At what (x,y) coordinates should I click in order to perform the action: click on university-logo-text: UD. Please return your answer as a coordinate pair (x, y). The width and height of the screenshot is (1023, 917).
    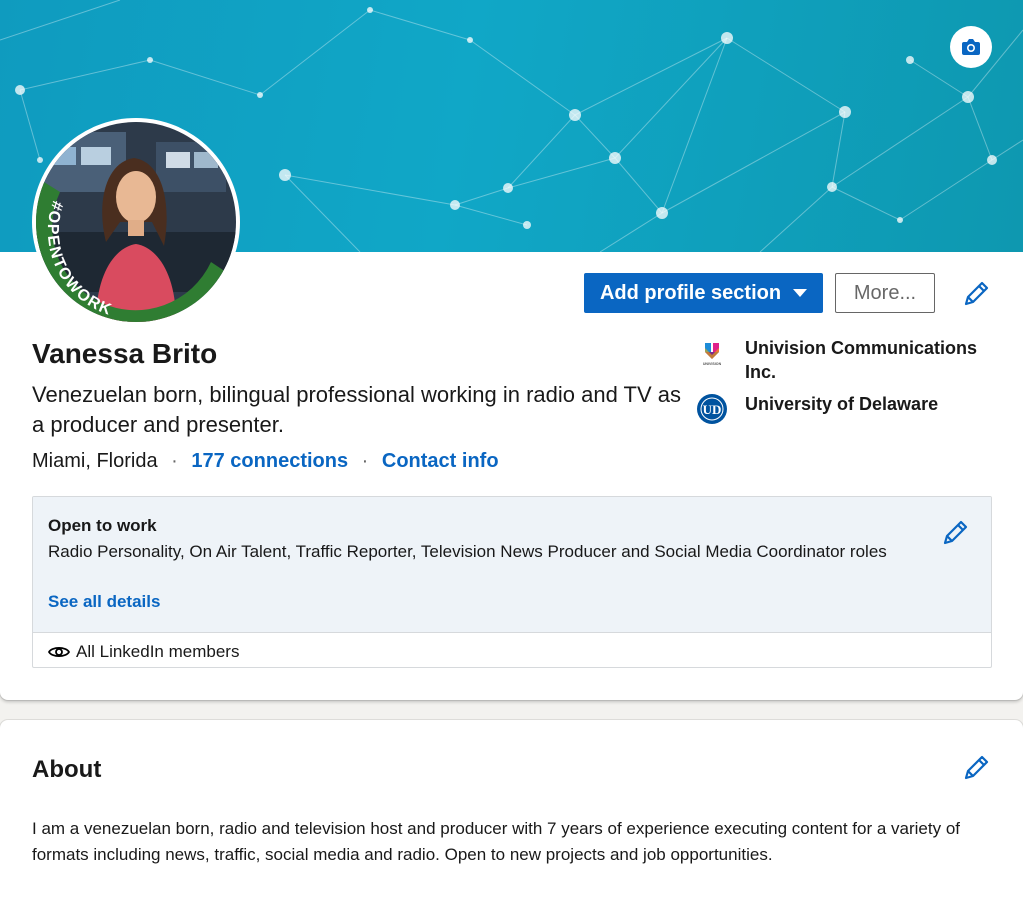
    Looking at the image, I should click on (712, 409).